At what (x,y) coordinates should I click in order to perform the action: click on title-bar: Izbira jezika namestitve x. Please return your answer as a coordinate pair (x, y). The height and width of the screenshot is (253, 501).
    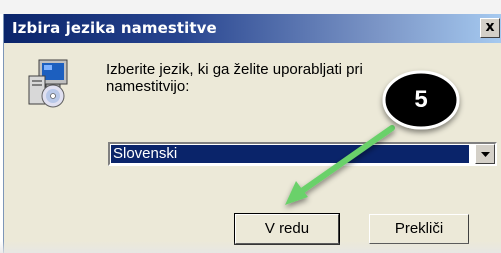
    Looking at the image, I should click on (252, 28).